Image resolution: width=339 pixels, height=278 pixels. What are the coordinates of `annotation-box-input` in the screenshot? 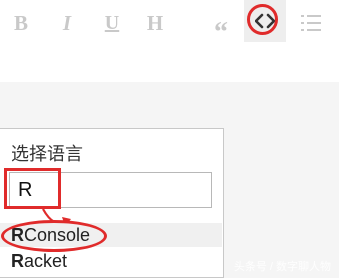 It's located at (32, 188).